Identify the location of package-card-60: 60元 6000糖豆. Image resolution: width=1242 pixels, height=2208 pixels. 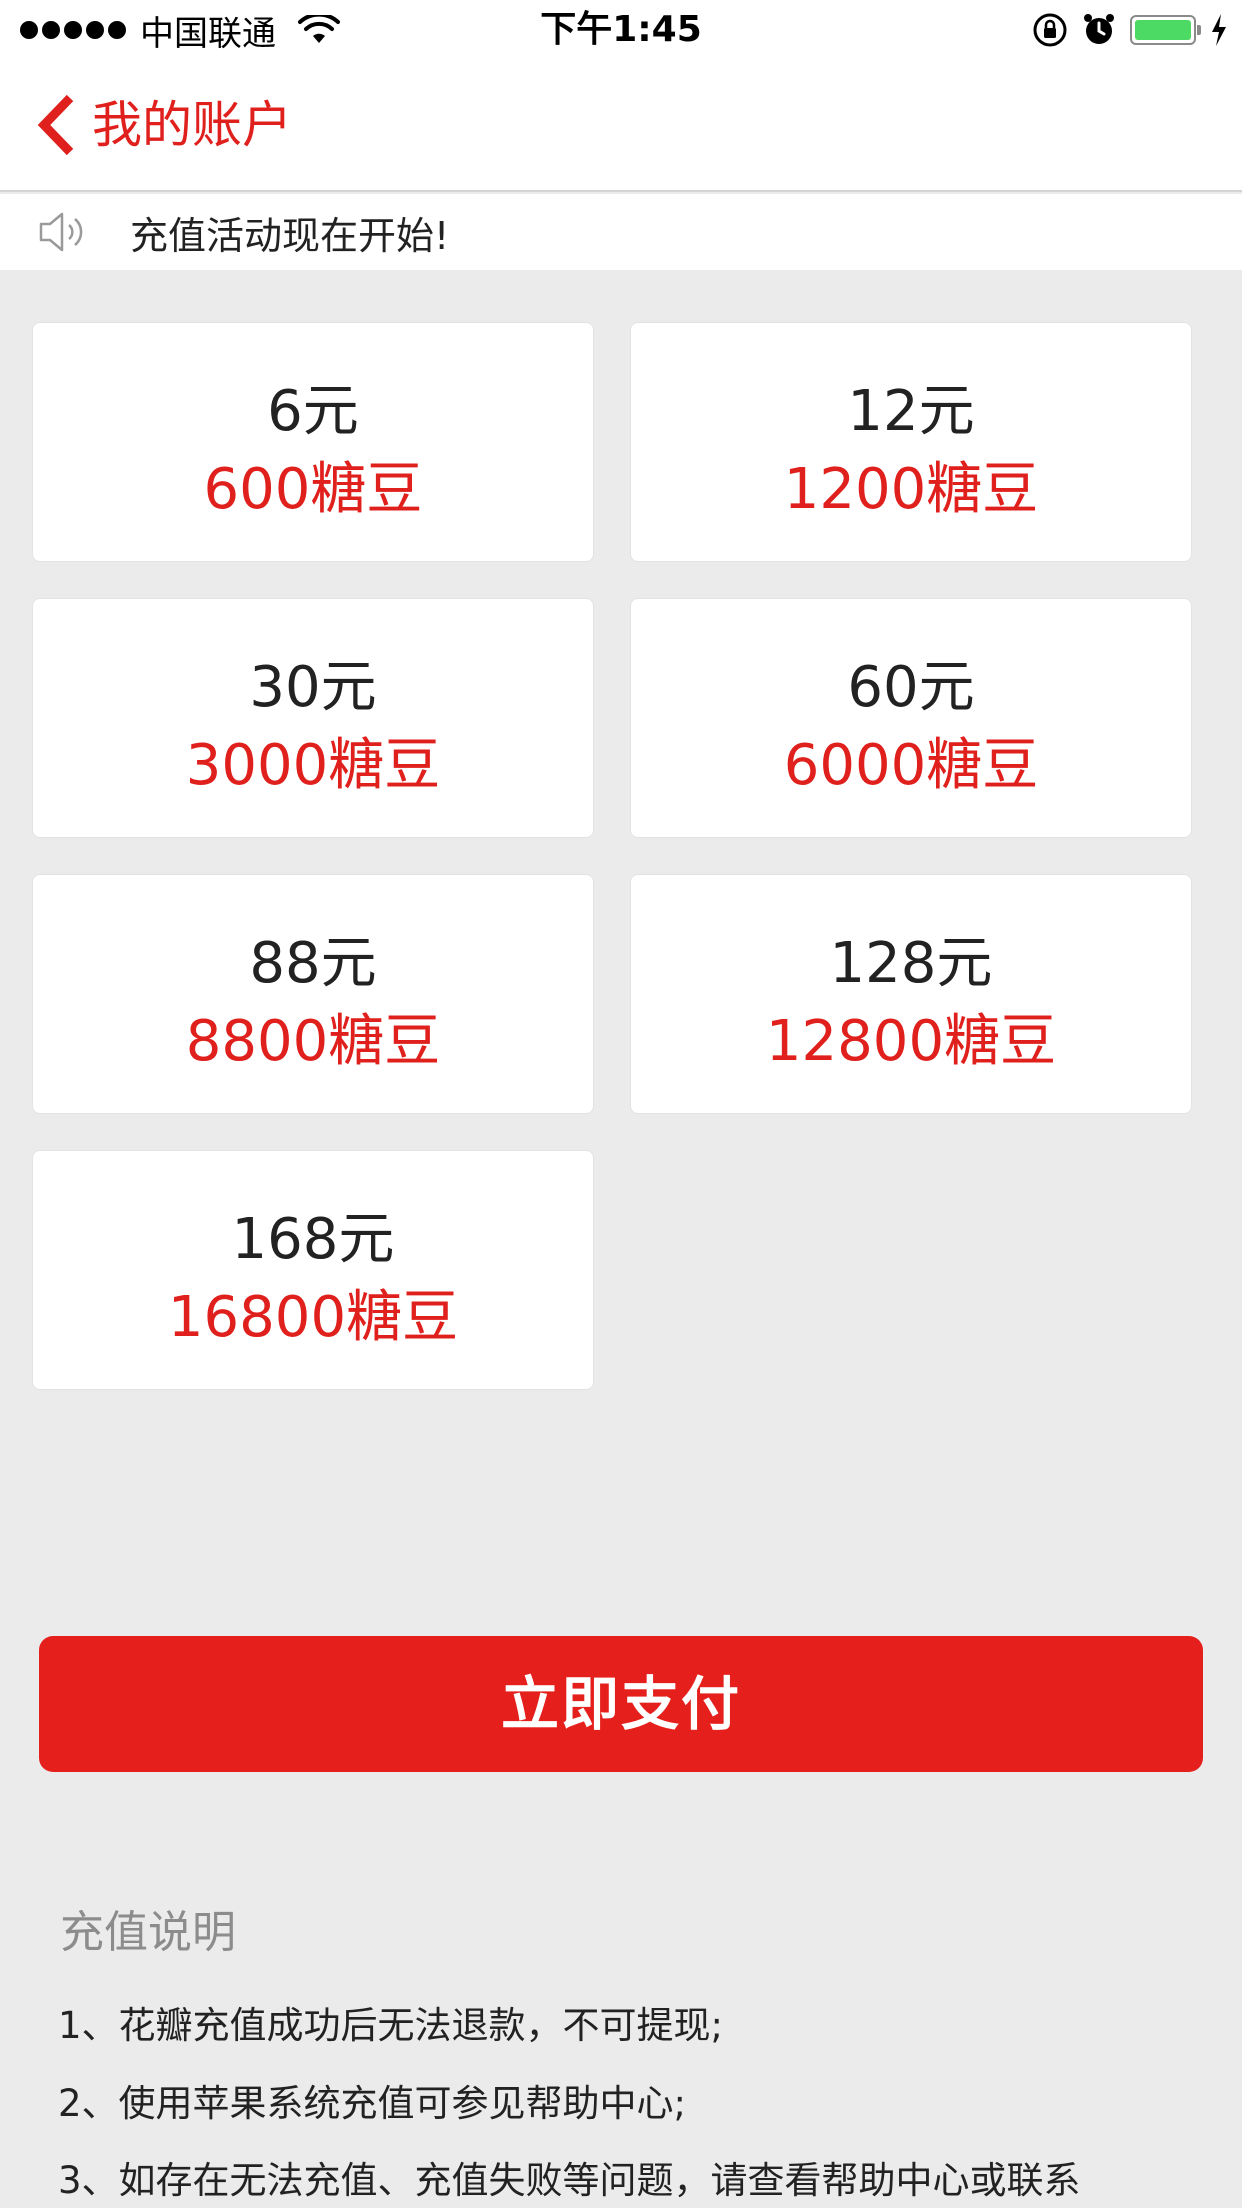
(911, 718).